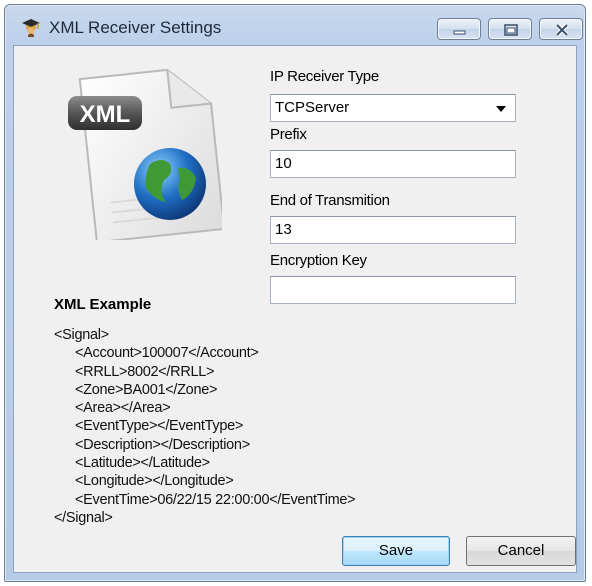 This screenshot has height=586, width=592. Describe the element at coordinates (501, 109) in the screenshot. I see `dropdown-arrow-icon` at that location.